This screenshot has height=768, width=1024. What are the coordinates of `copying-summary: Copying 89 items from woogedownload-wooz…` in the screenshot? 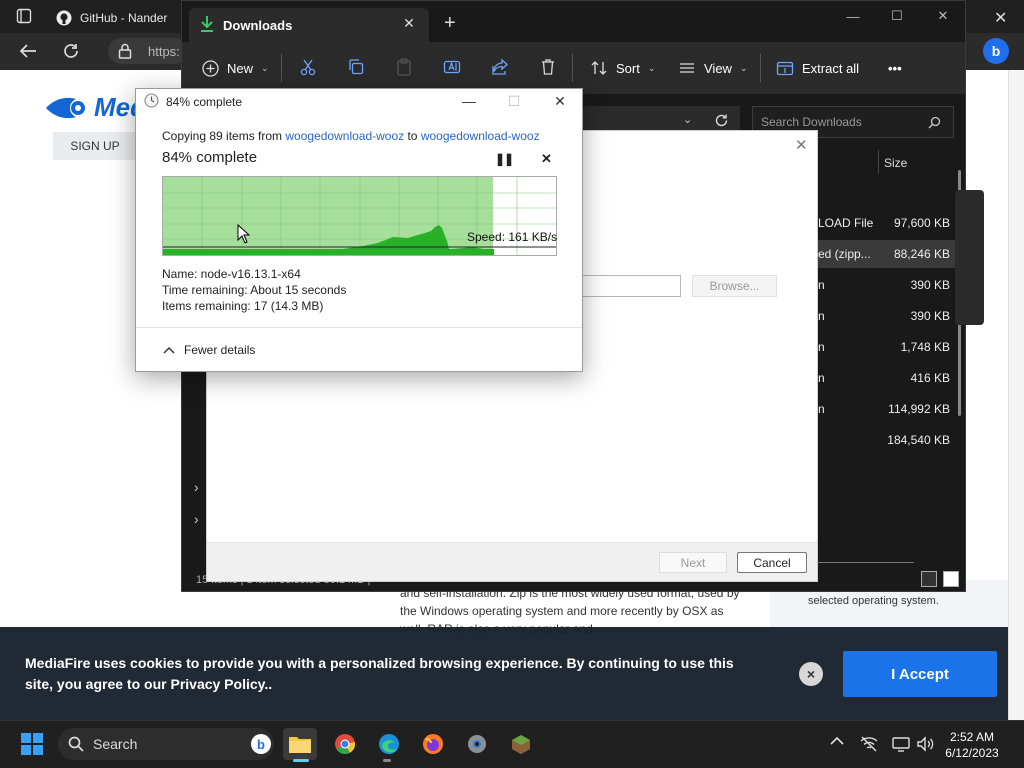 It's located at (351, 136).